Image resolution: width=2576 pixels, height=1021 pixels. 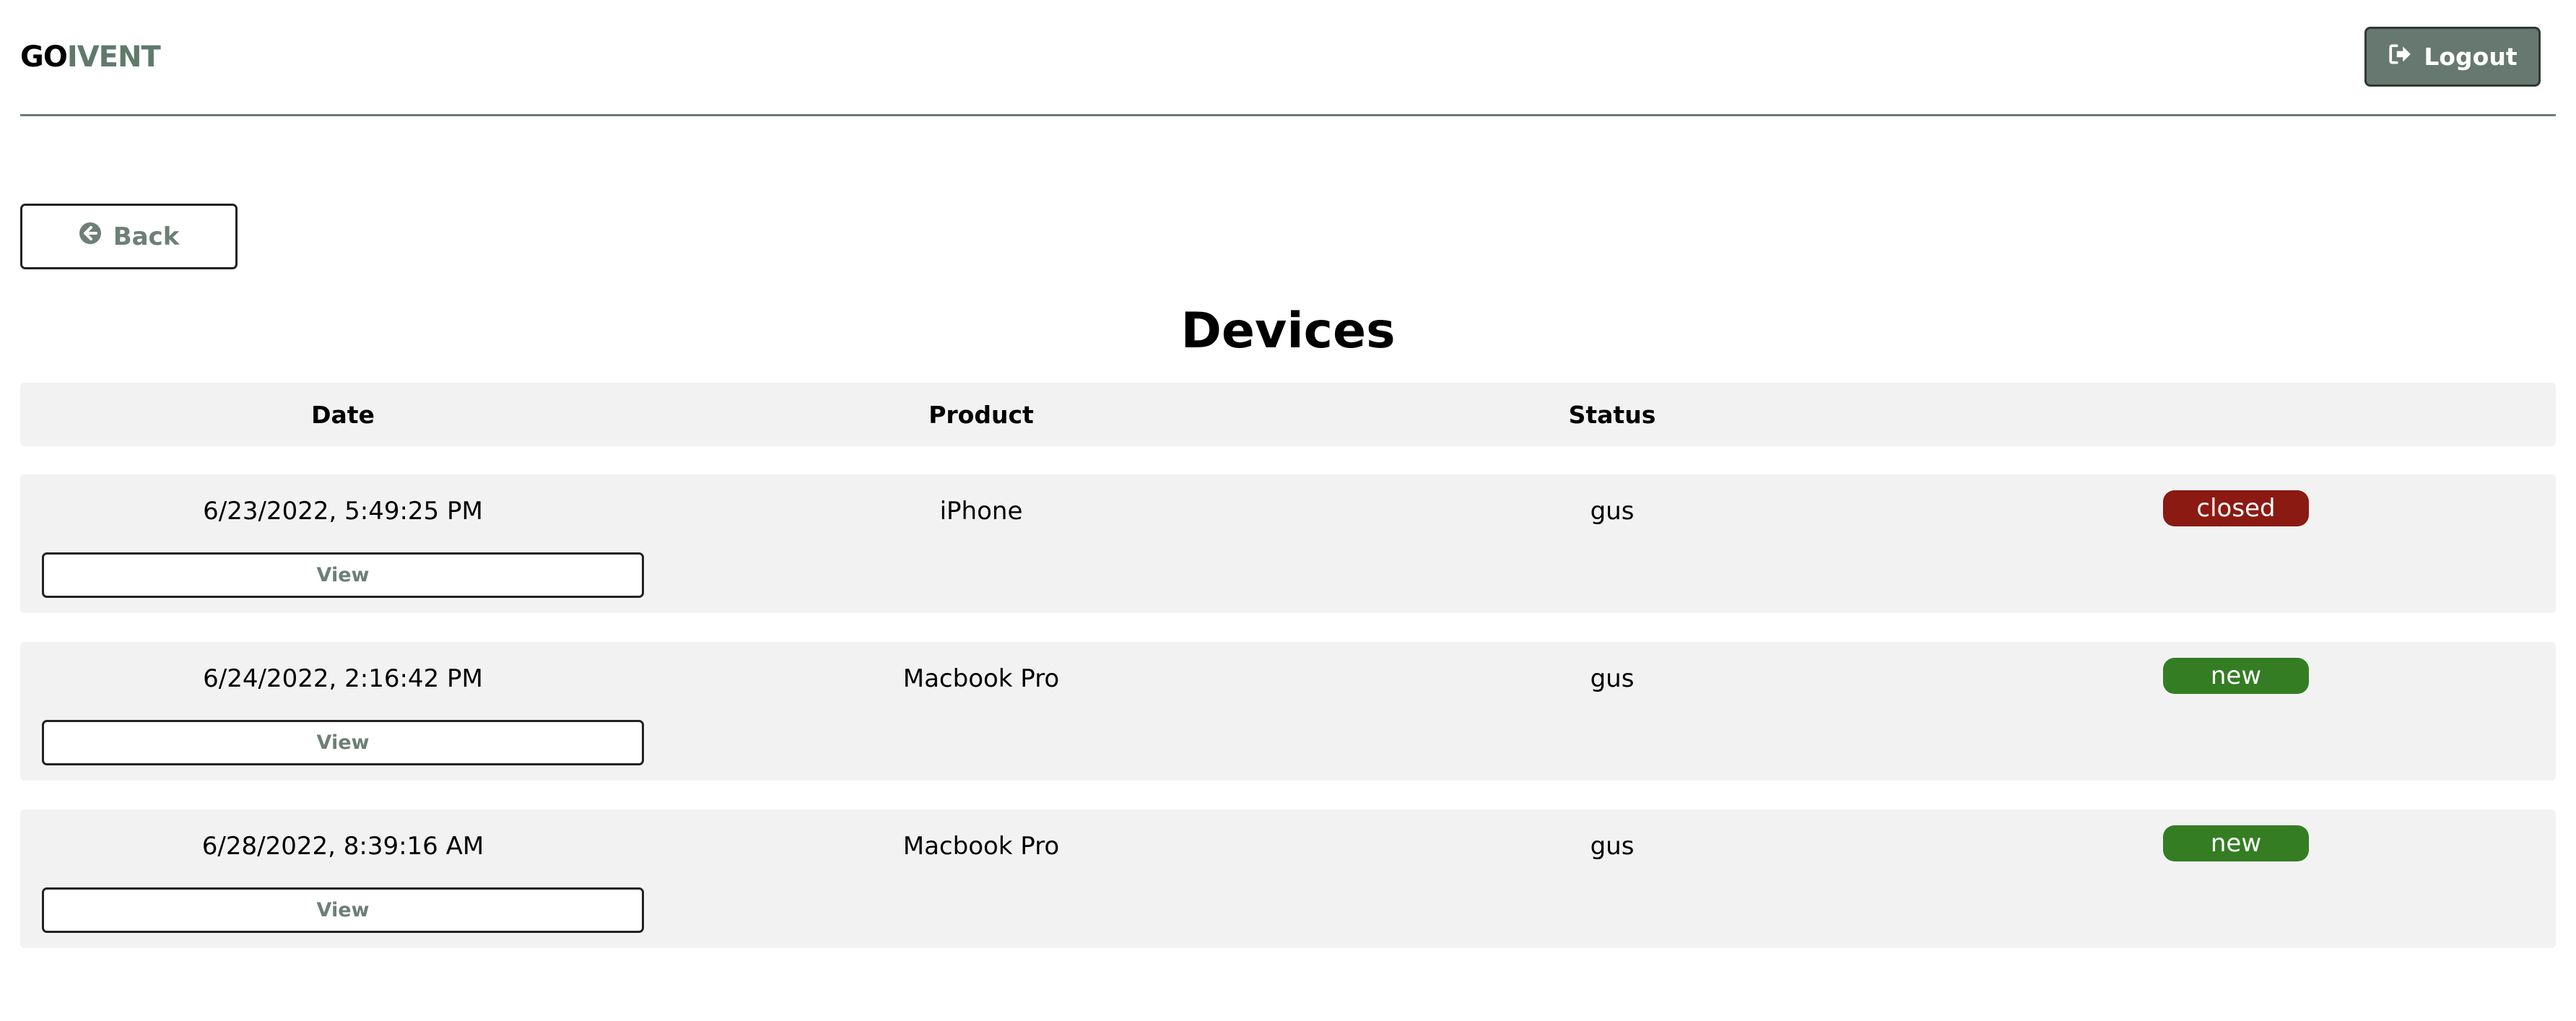 I want to click on back-button: Back, so click(x=129, y=236).